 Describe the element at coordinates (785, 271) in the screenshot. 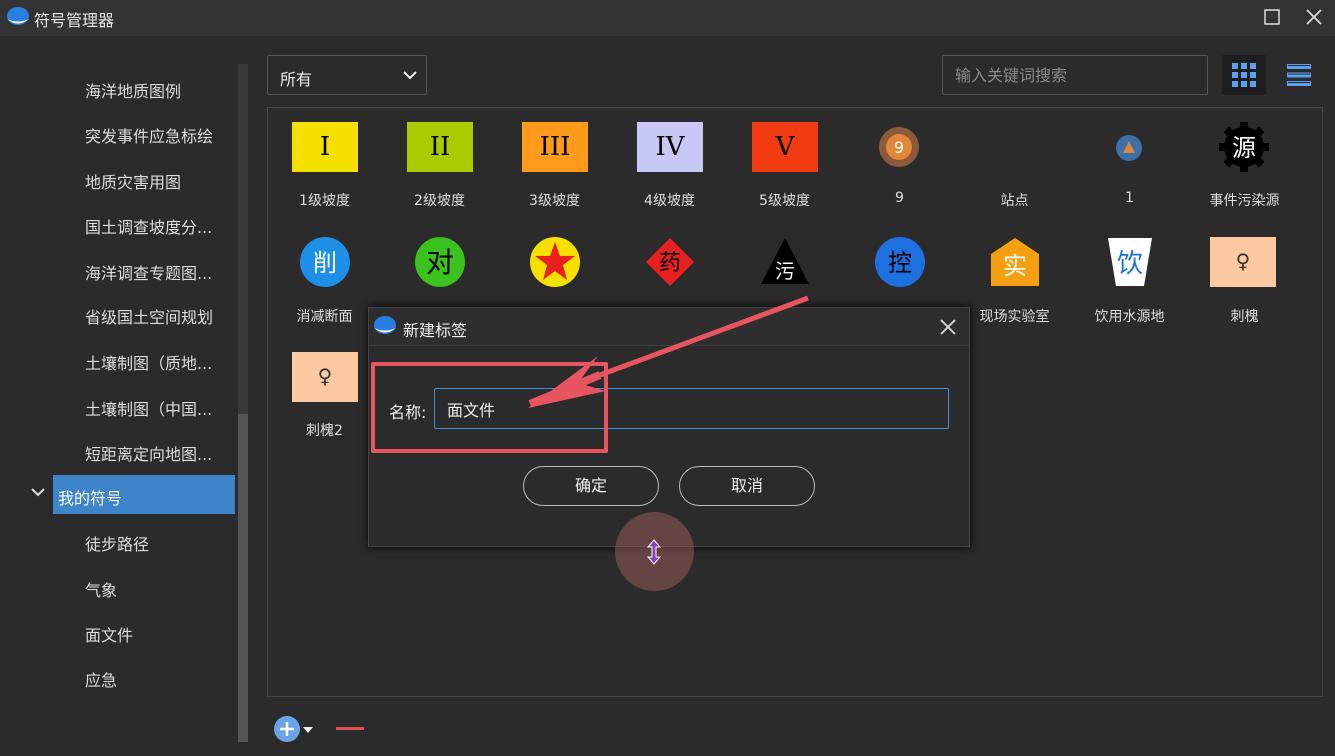

I see `symbol-glyph: 污` at that location.